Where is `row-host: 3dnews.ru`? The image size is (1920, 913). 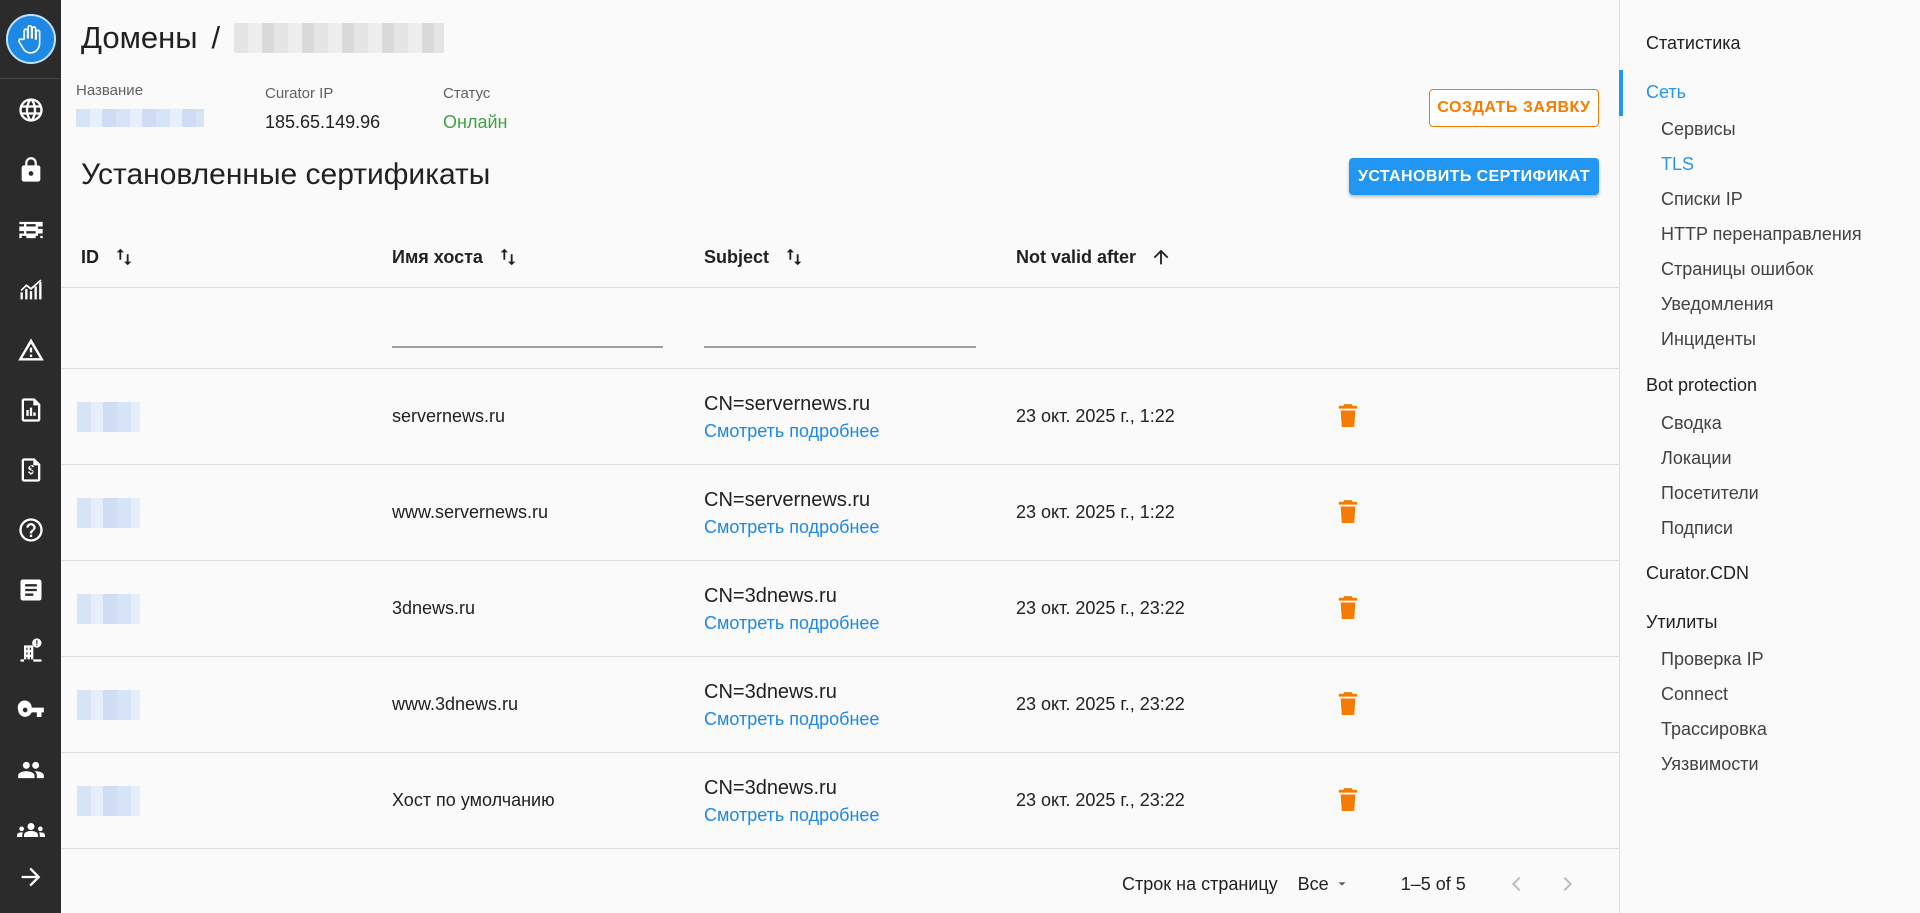
row-host: 3dnews.ru is located at coordinates (434, 608).